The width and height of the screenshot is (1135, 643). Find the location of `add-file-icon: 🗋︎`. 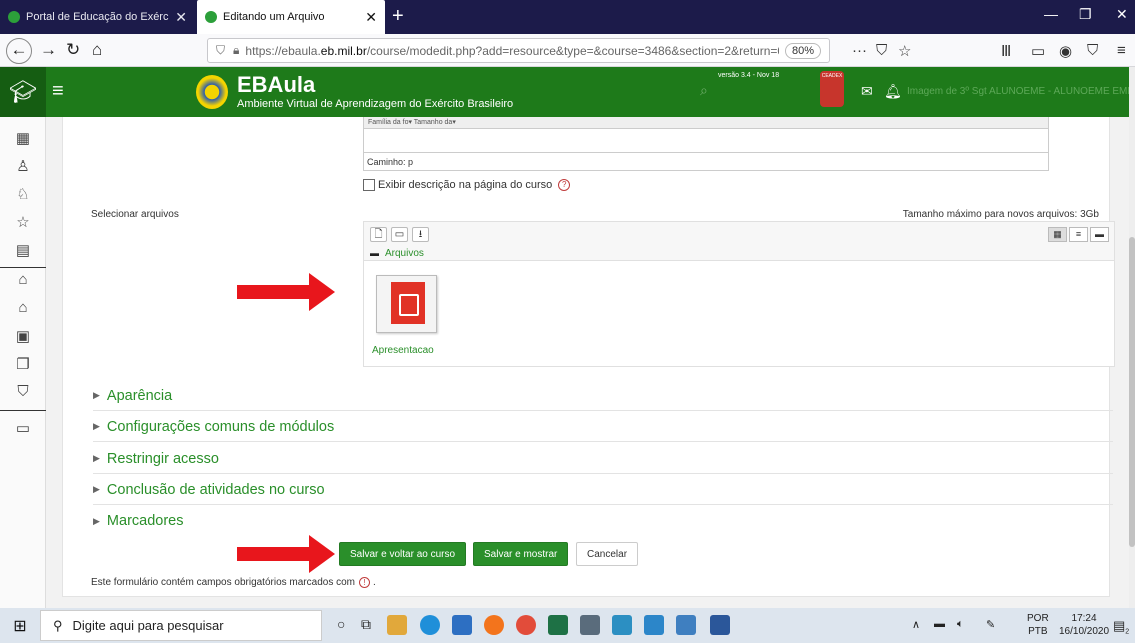

add-file-icon: 🗋︎ is located at coordinates (378, 234).